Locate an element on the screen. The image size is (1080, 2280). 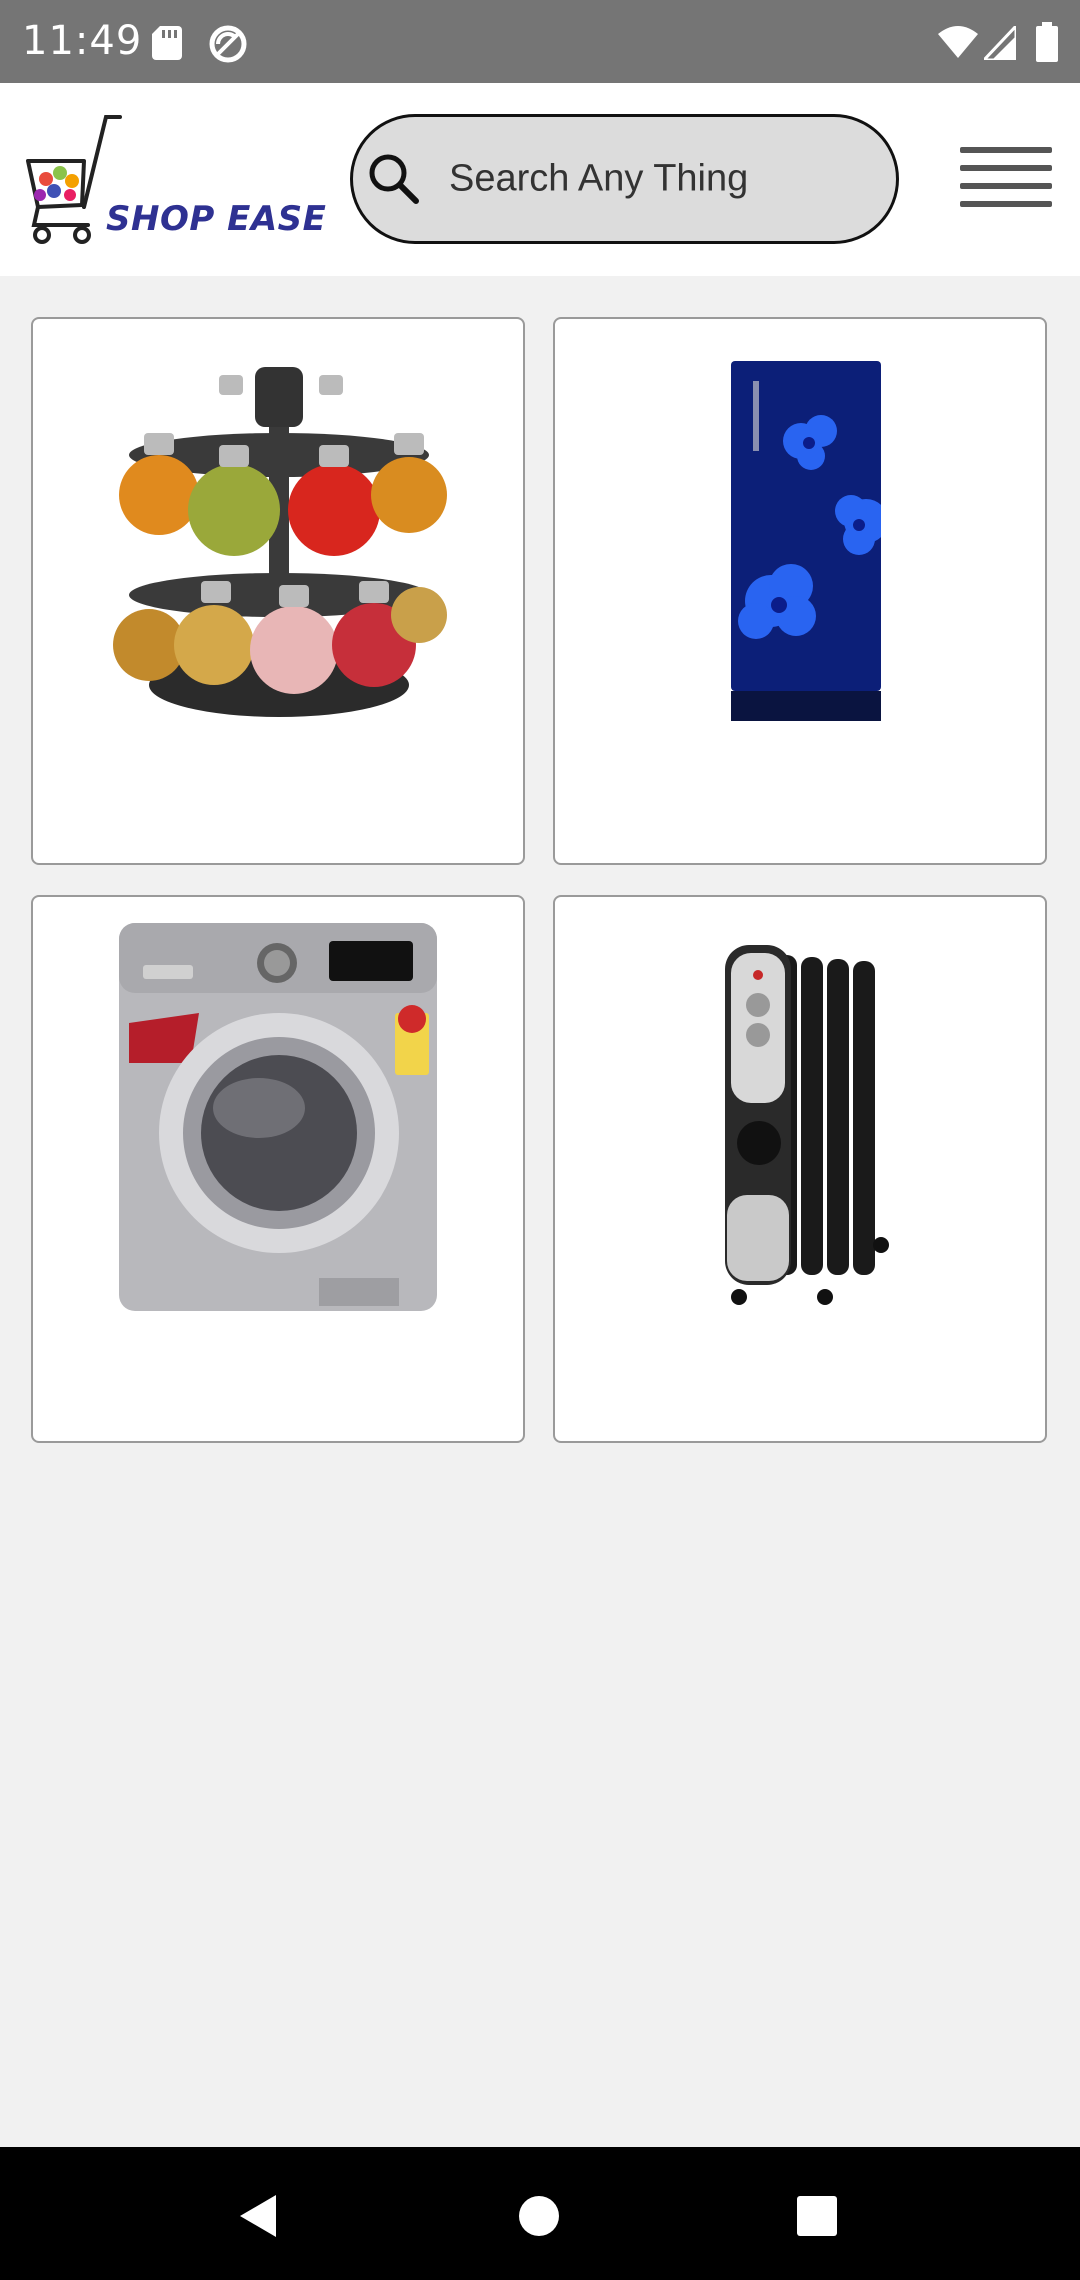
recents-icon is located at coordinates (817, 2216).